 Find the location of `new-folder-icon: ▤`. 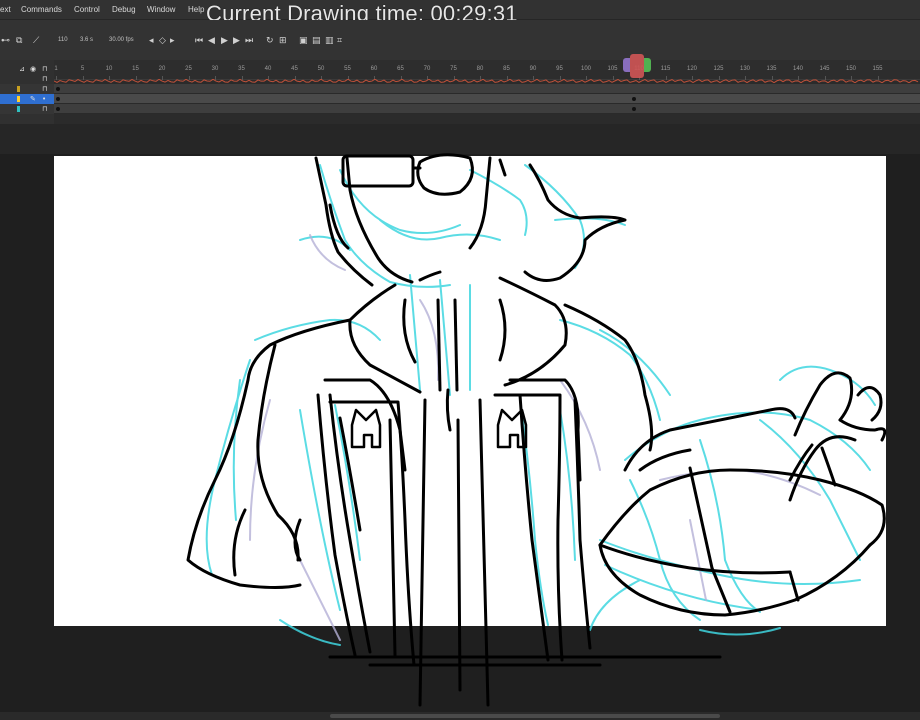

new-folder-icon: ▤ is located at coordinates (316, 41).